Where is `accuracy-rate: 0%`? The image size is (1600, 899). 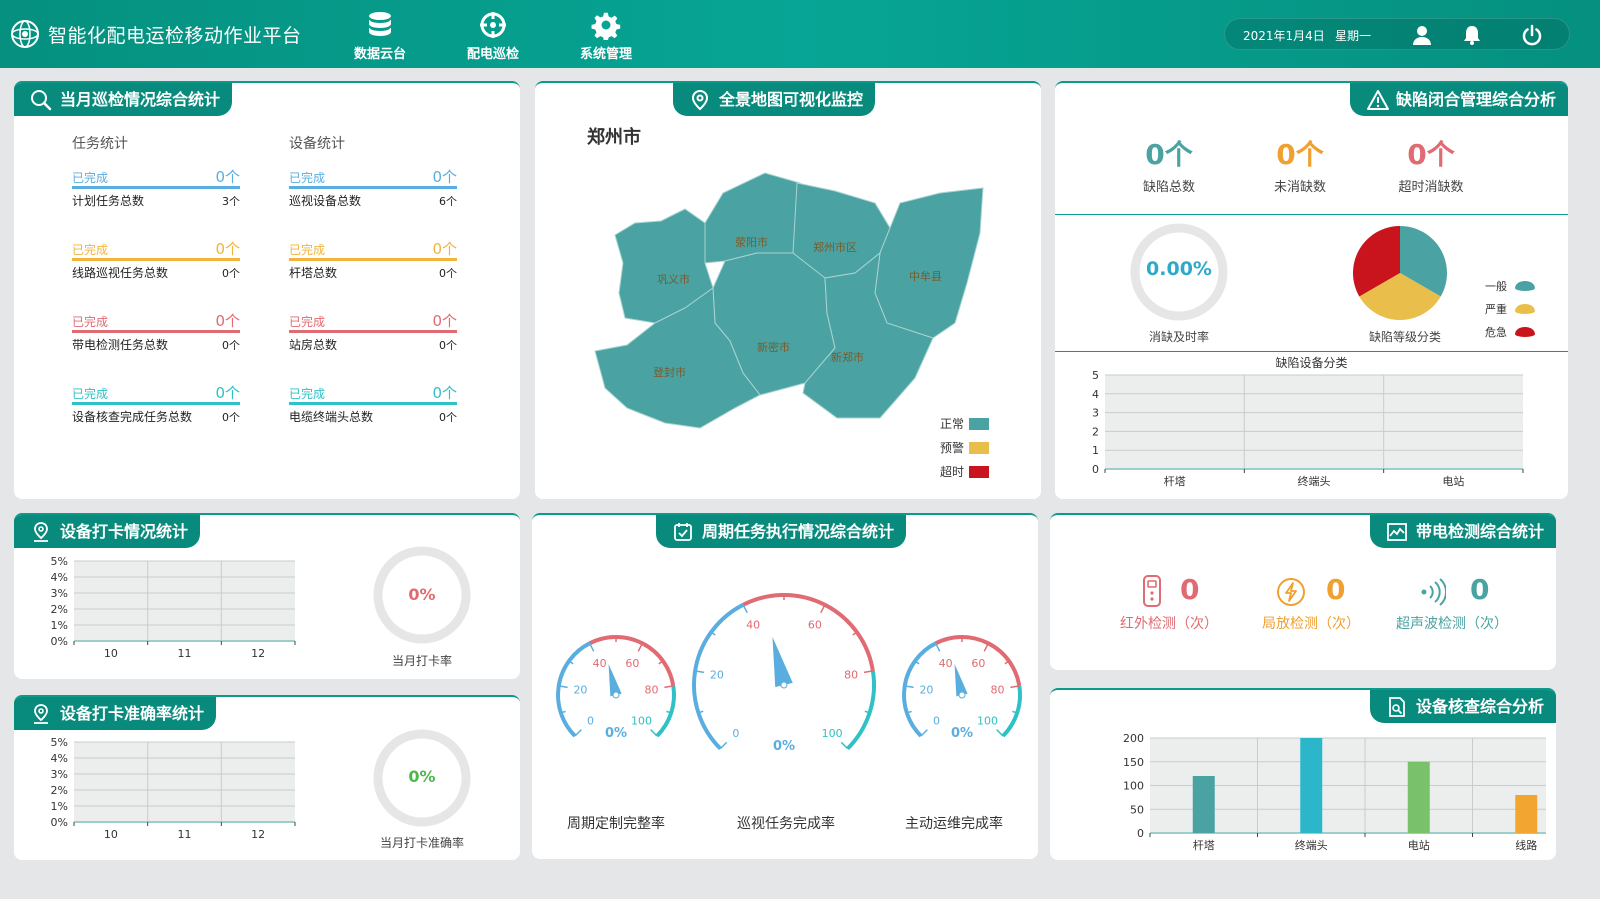 accuracy-rate: 0% is located at coordinates (422, 776).